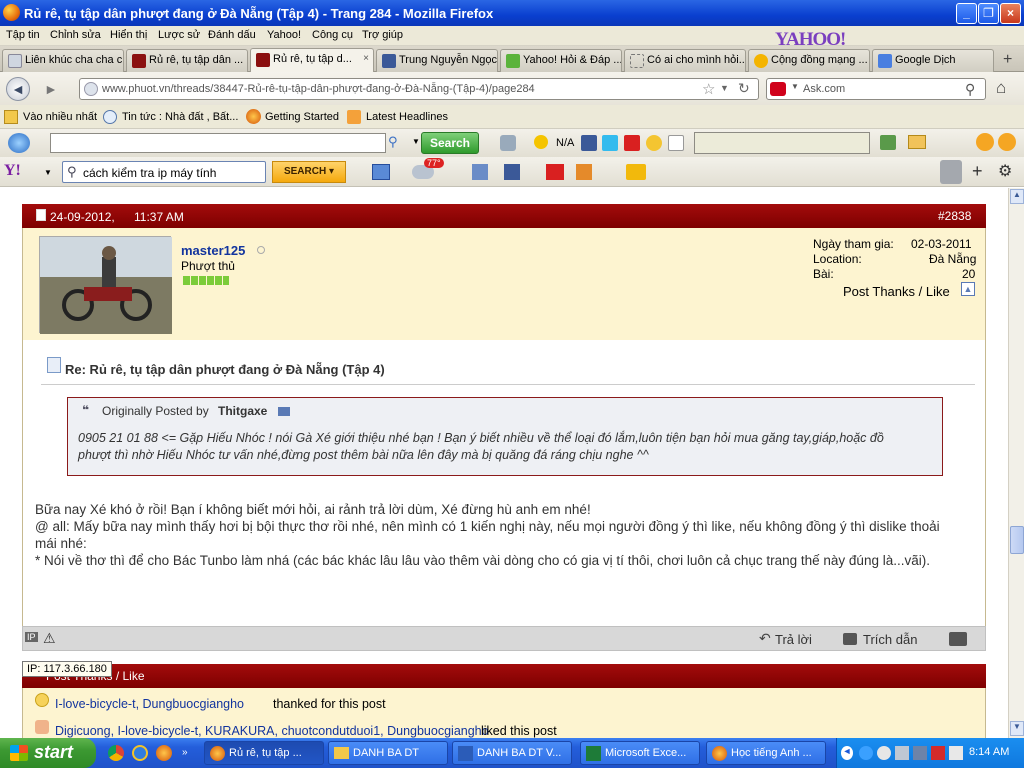  I want to click on reload-icon: ↻, so click(744, 88).